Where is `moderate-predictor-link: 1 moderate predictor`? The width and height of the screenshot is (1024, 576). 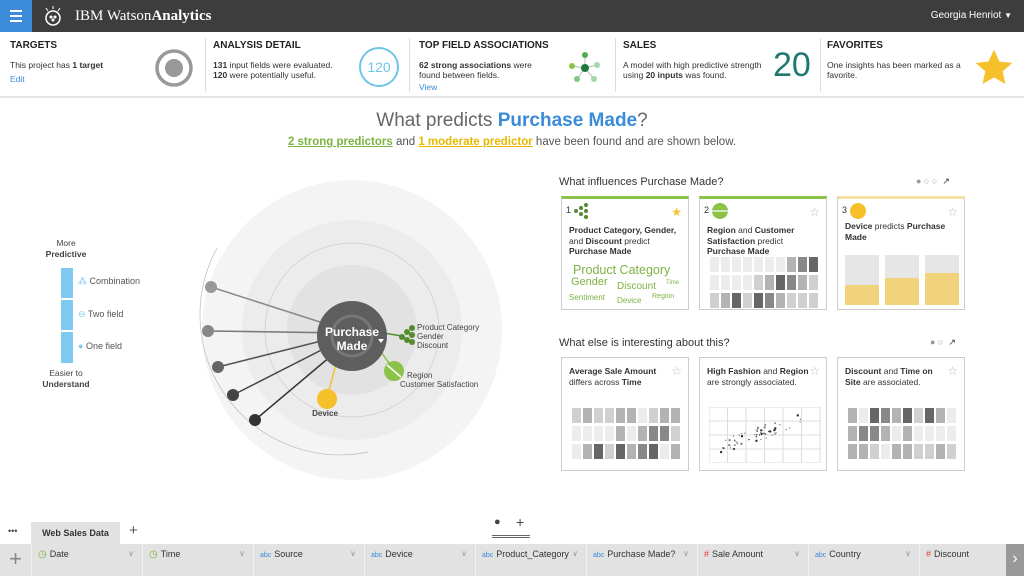 moderate-predictor-link: 1 moderate predictor is located at coordinates (475, 142).